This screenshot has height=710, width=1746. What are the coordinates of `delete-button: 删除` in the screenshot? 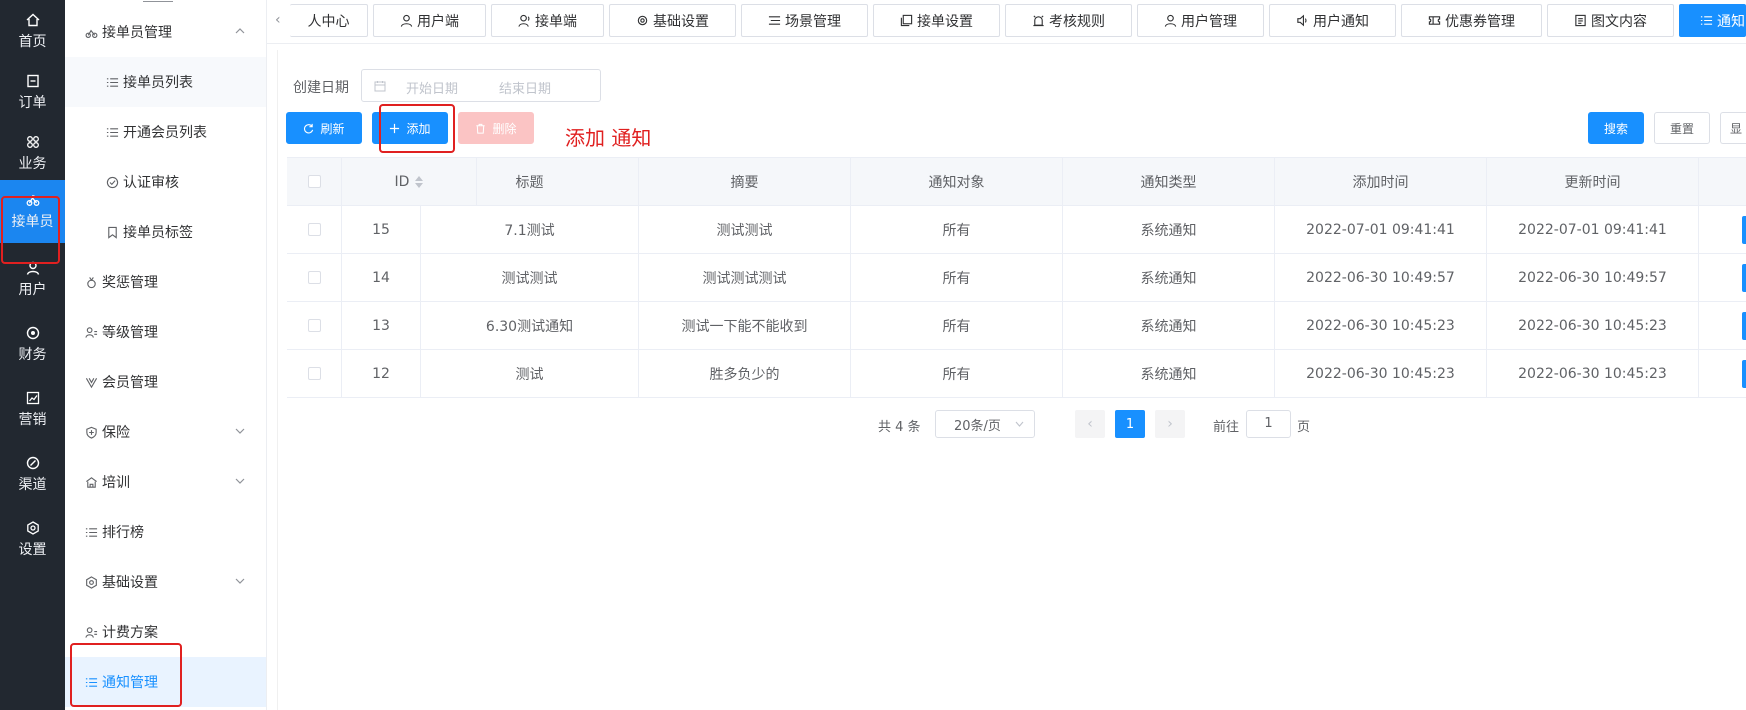 It's located at (496, 128).